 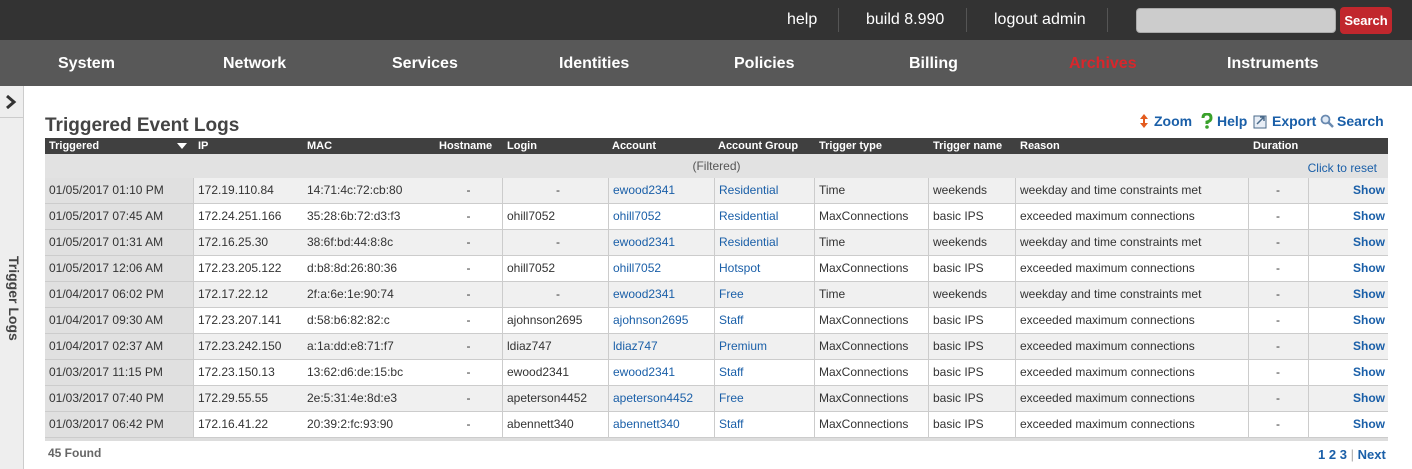 I want to click on cell-triggered: 01/04/2017 02:37 AM, so click(x=106, y=346).